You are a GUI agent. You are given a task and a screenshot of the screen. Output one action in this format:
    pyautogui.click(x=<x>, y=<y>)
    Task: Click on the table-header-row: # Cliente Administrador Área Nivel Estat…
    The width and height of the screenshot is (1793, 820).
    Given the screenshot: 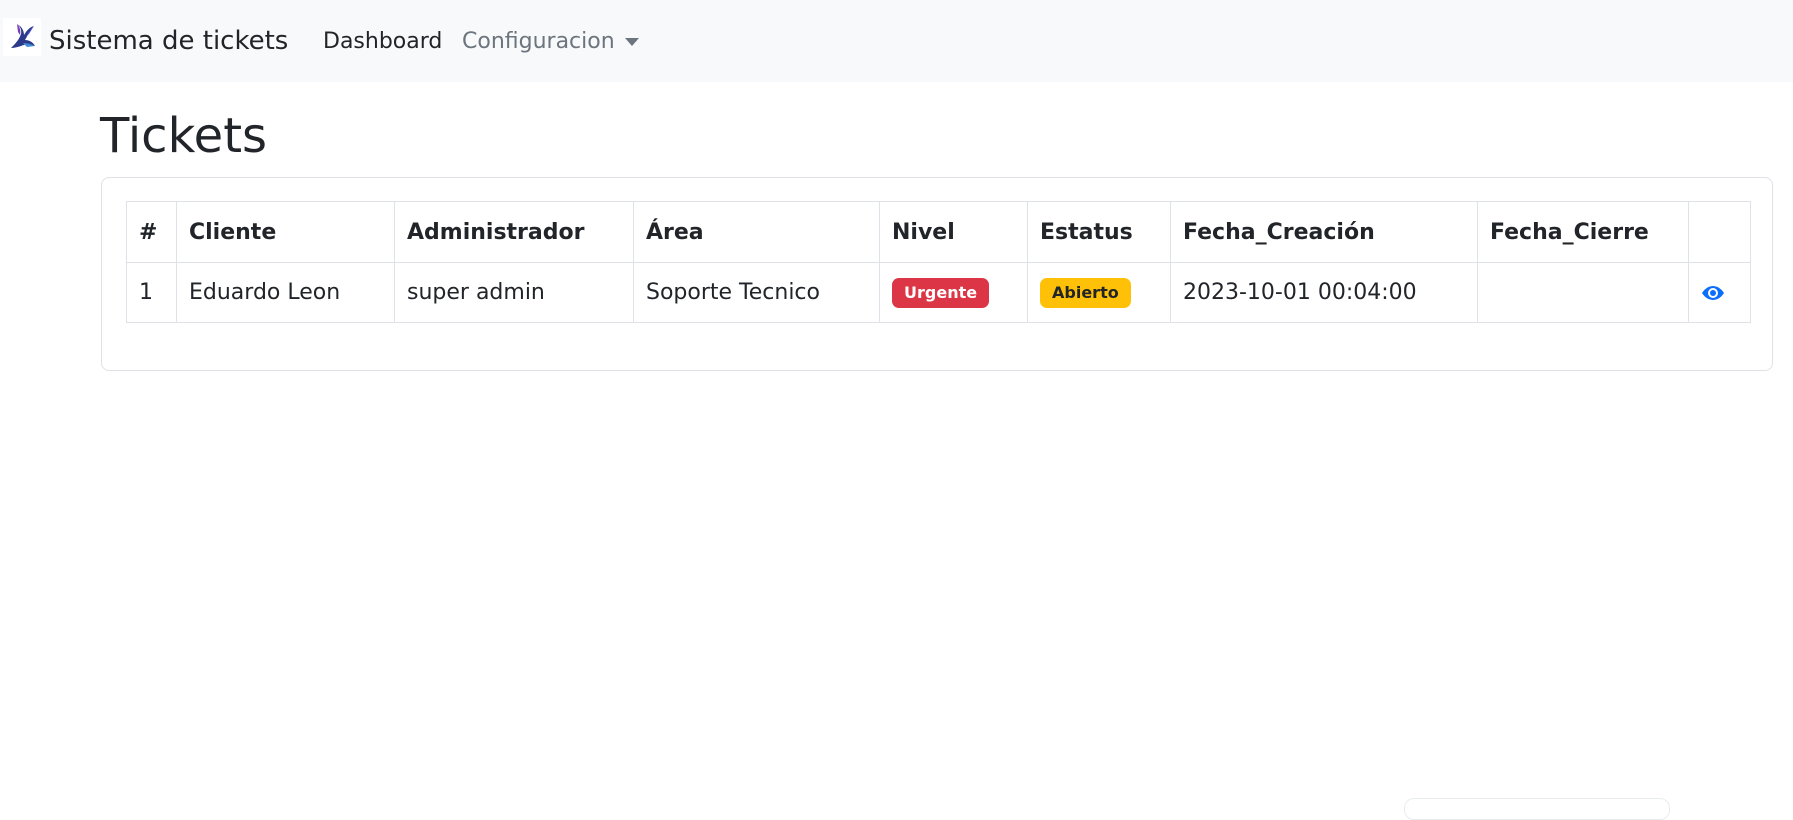 What is the action you would take?
    pyautogui.click(x=938, y=232)
    